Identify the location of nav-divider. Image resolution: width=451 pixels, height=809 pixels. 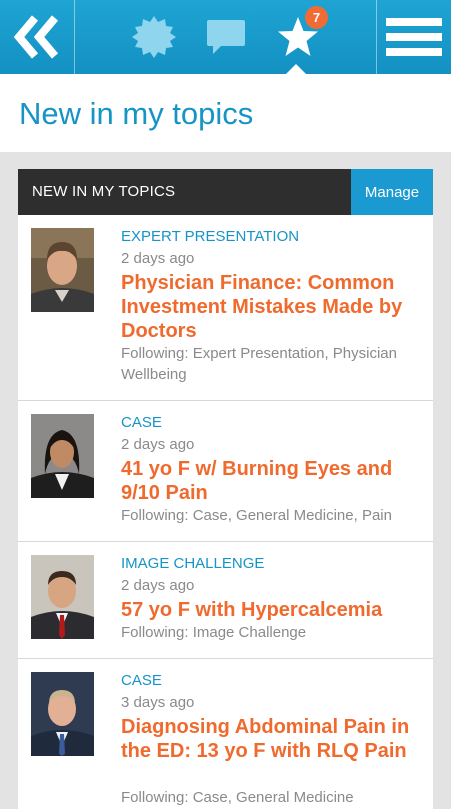
(74, 37).